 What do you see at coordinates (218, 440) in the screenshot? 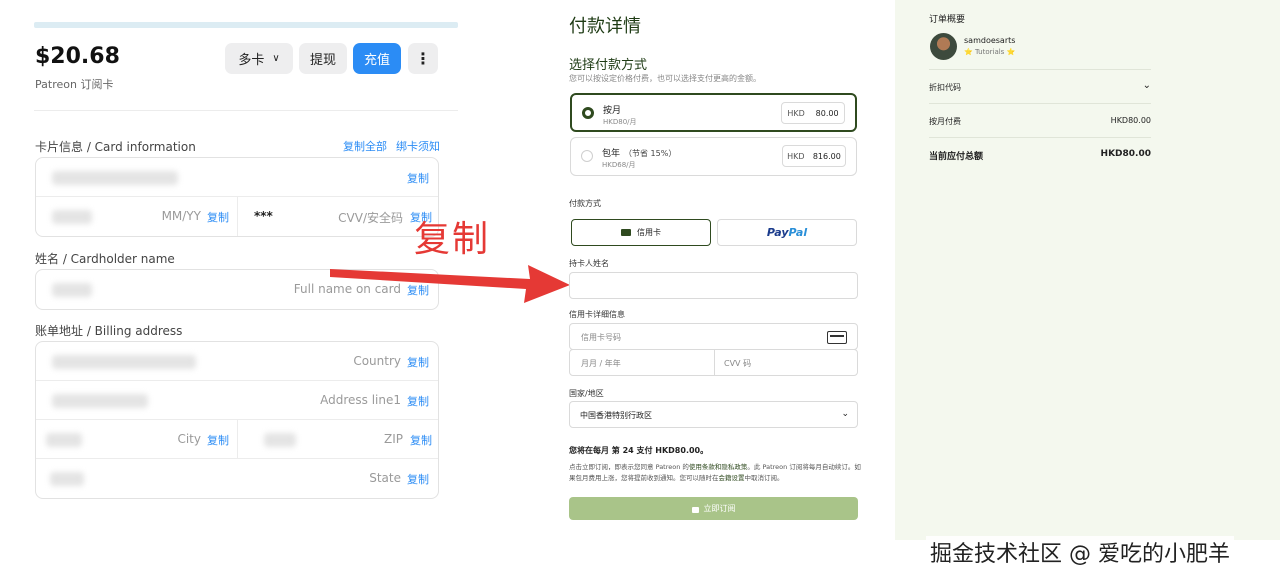
I see `copy-city-button: 复制` at bounding box center [218, 440].